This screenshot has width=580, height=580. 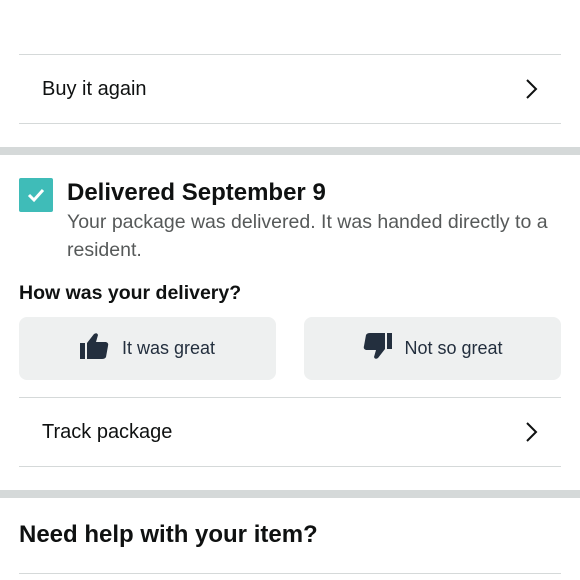 I want to click on not-so-great-label: Not so great, so click(x=453, y=348).